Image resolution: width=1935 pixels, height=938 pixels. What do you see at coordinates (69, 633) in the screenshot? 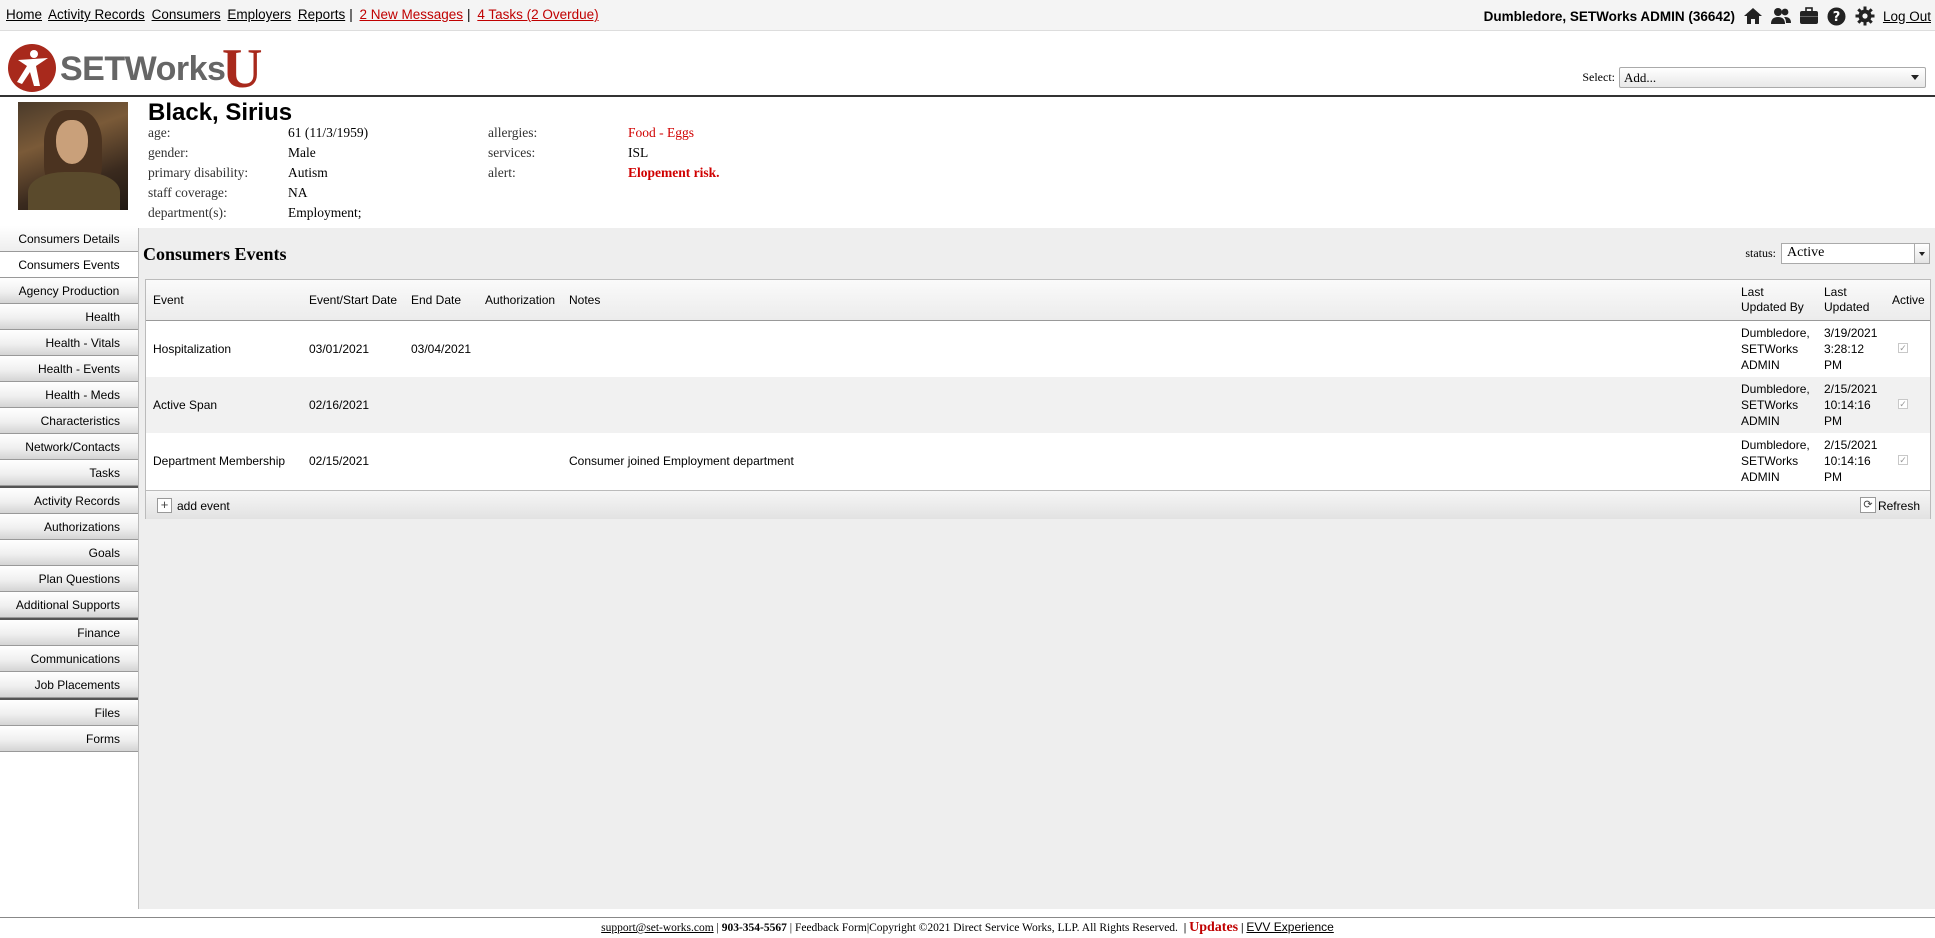
I see `sidebar-item-finance: Finance` at bounding box center [69, 633].